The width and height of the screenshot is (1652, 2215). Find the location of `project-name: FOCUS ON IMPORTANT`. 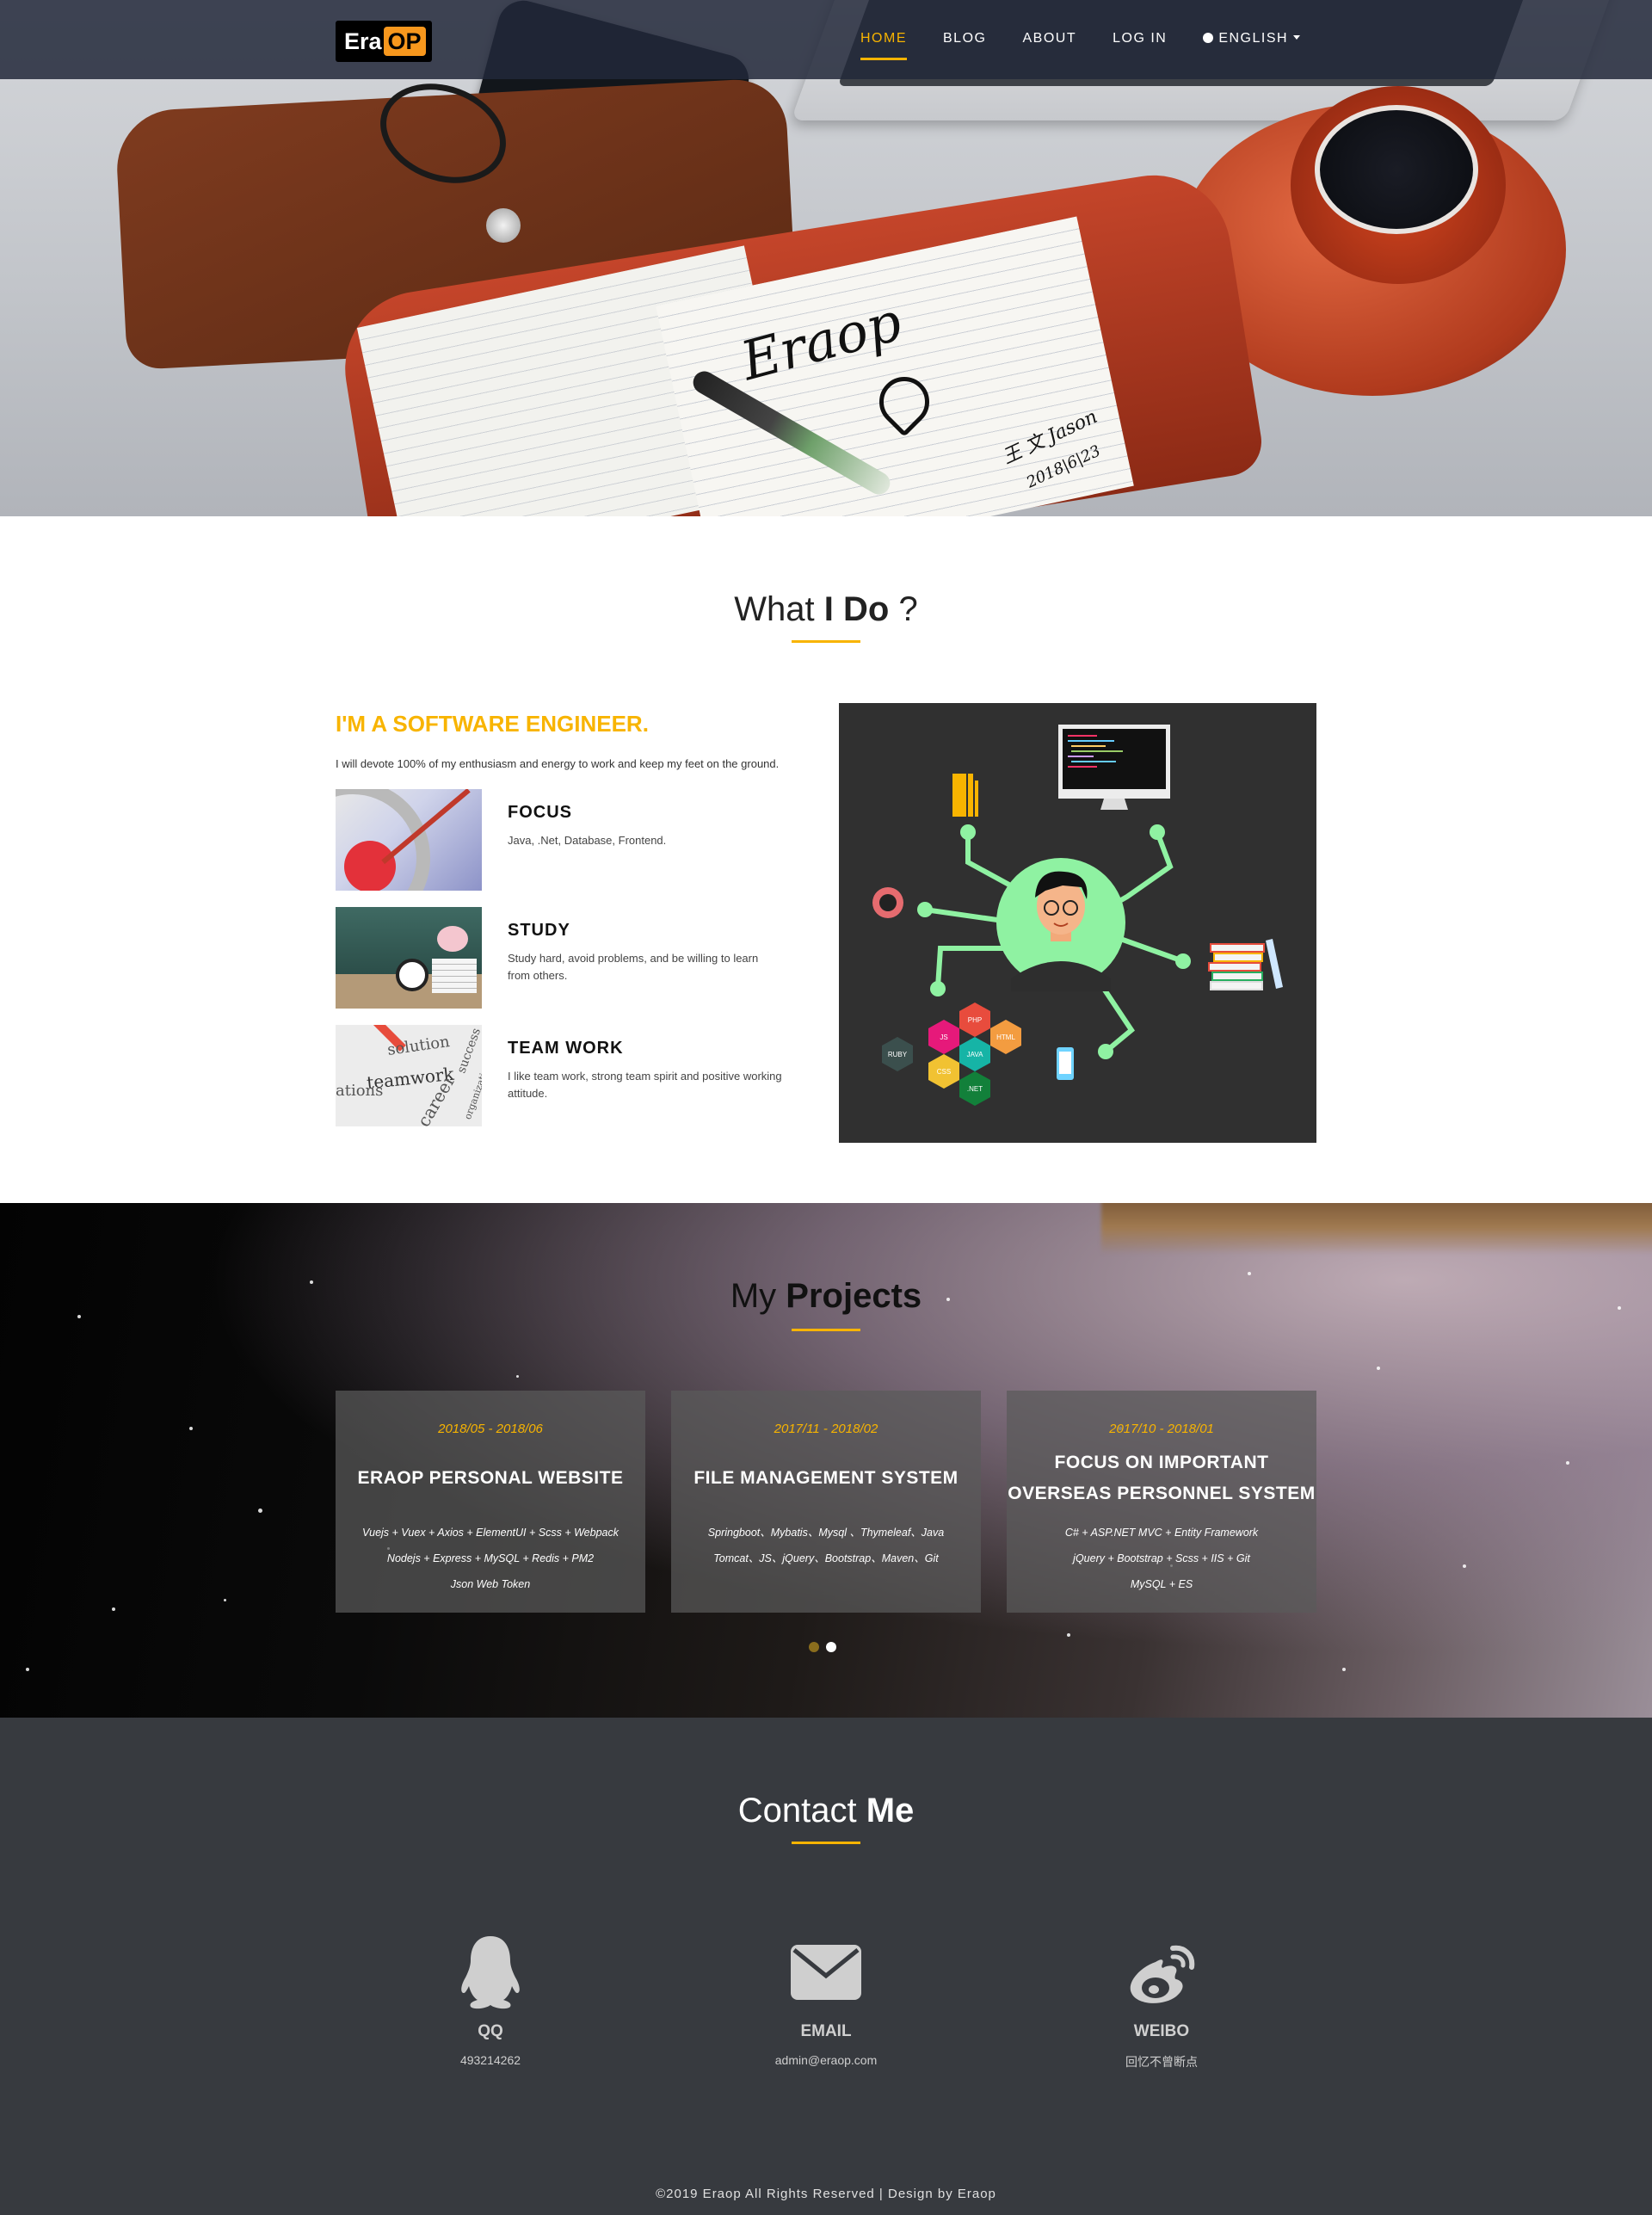

project-name: FOCUS ON IMPORTANT is located at coordinates (1161, 1462).